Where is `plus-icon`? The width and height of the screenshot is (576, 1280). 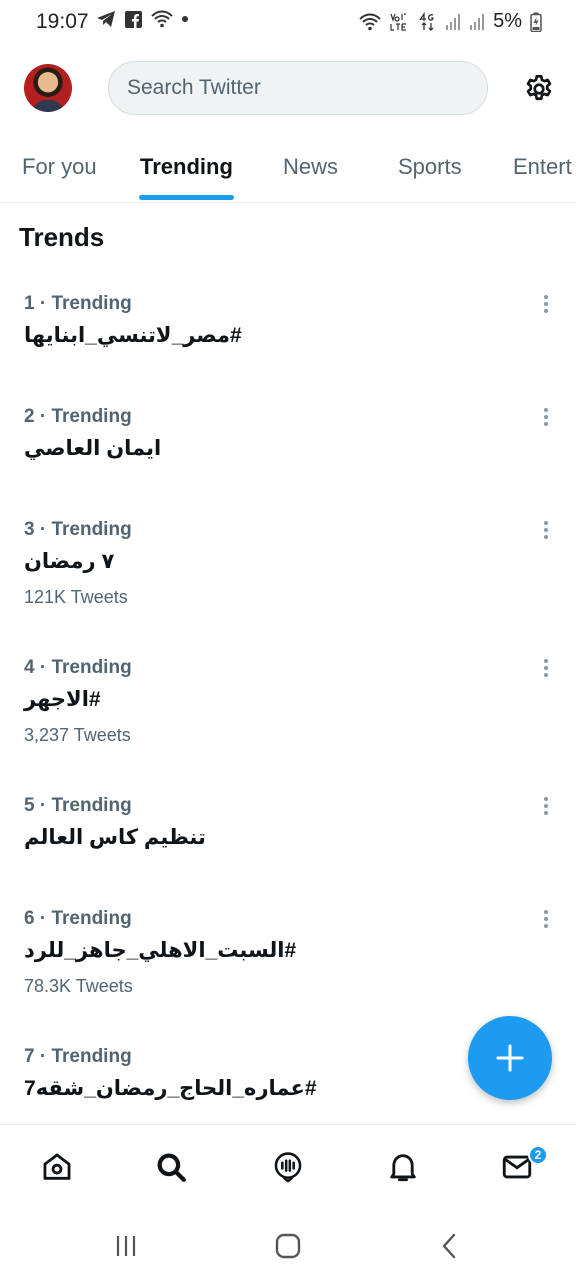 plus-icon is located at coordinates (510, 1058).